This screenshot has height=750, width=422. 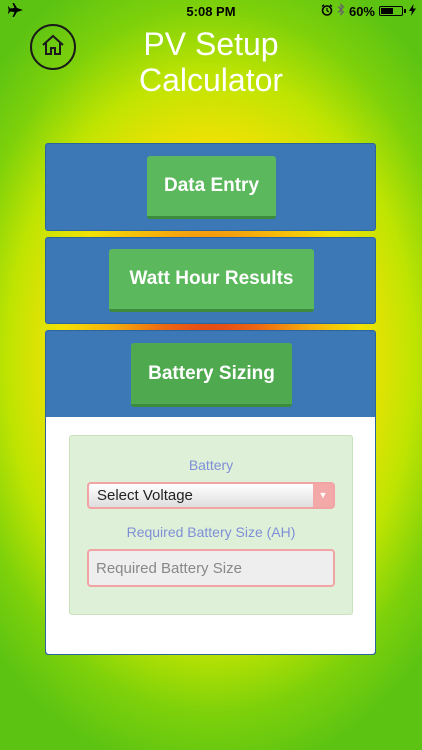 I want to click on status-right-group: 60%, so click(x=368, y=11).